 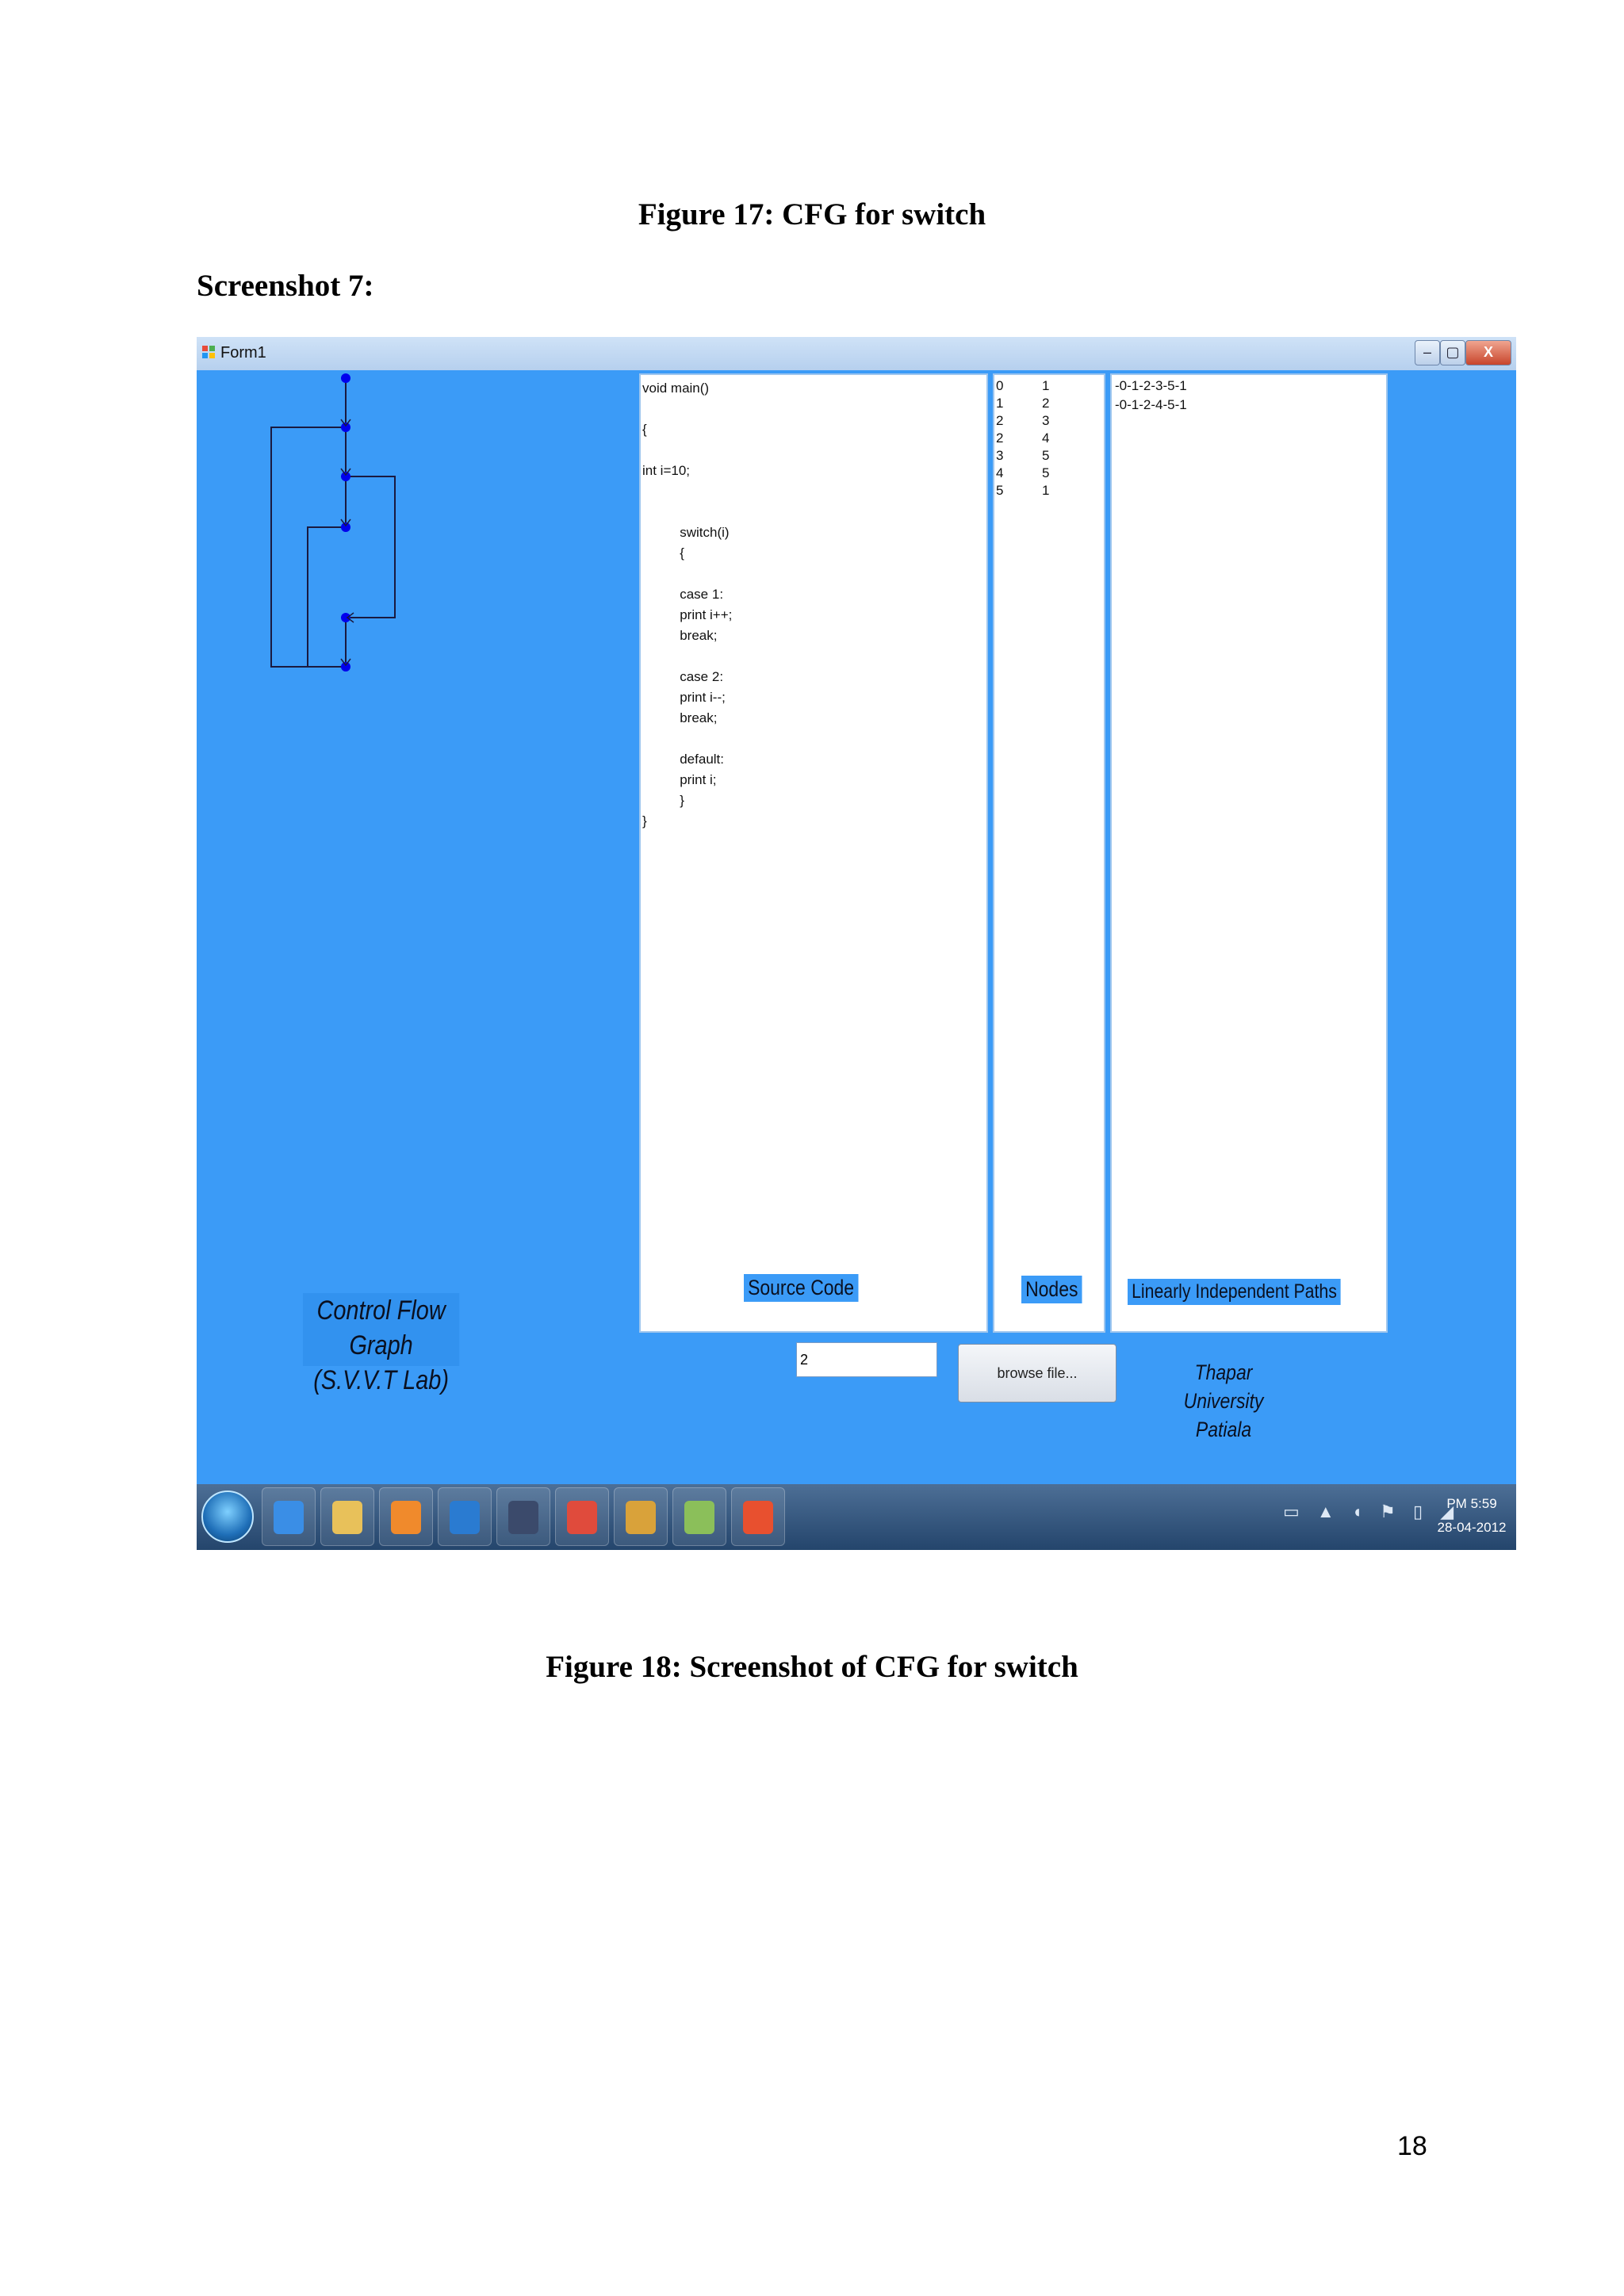 I want to click on windows-flag-icon, so click(x=758, y=1517).